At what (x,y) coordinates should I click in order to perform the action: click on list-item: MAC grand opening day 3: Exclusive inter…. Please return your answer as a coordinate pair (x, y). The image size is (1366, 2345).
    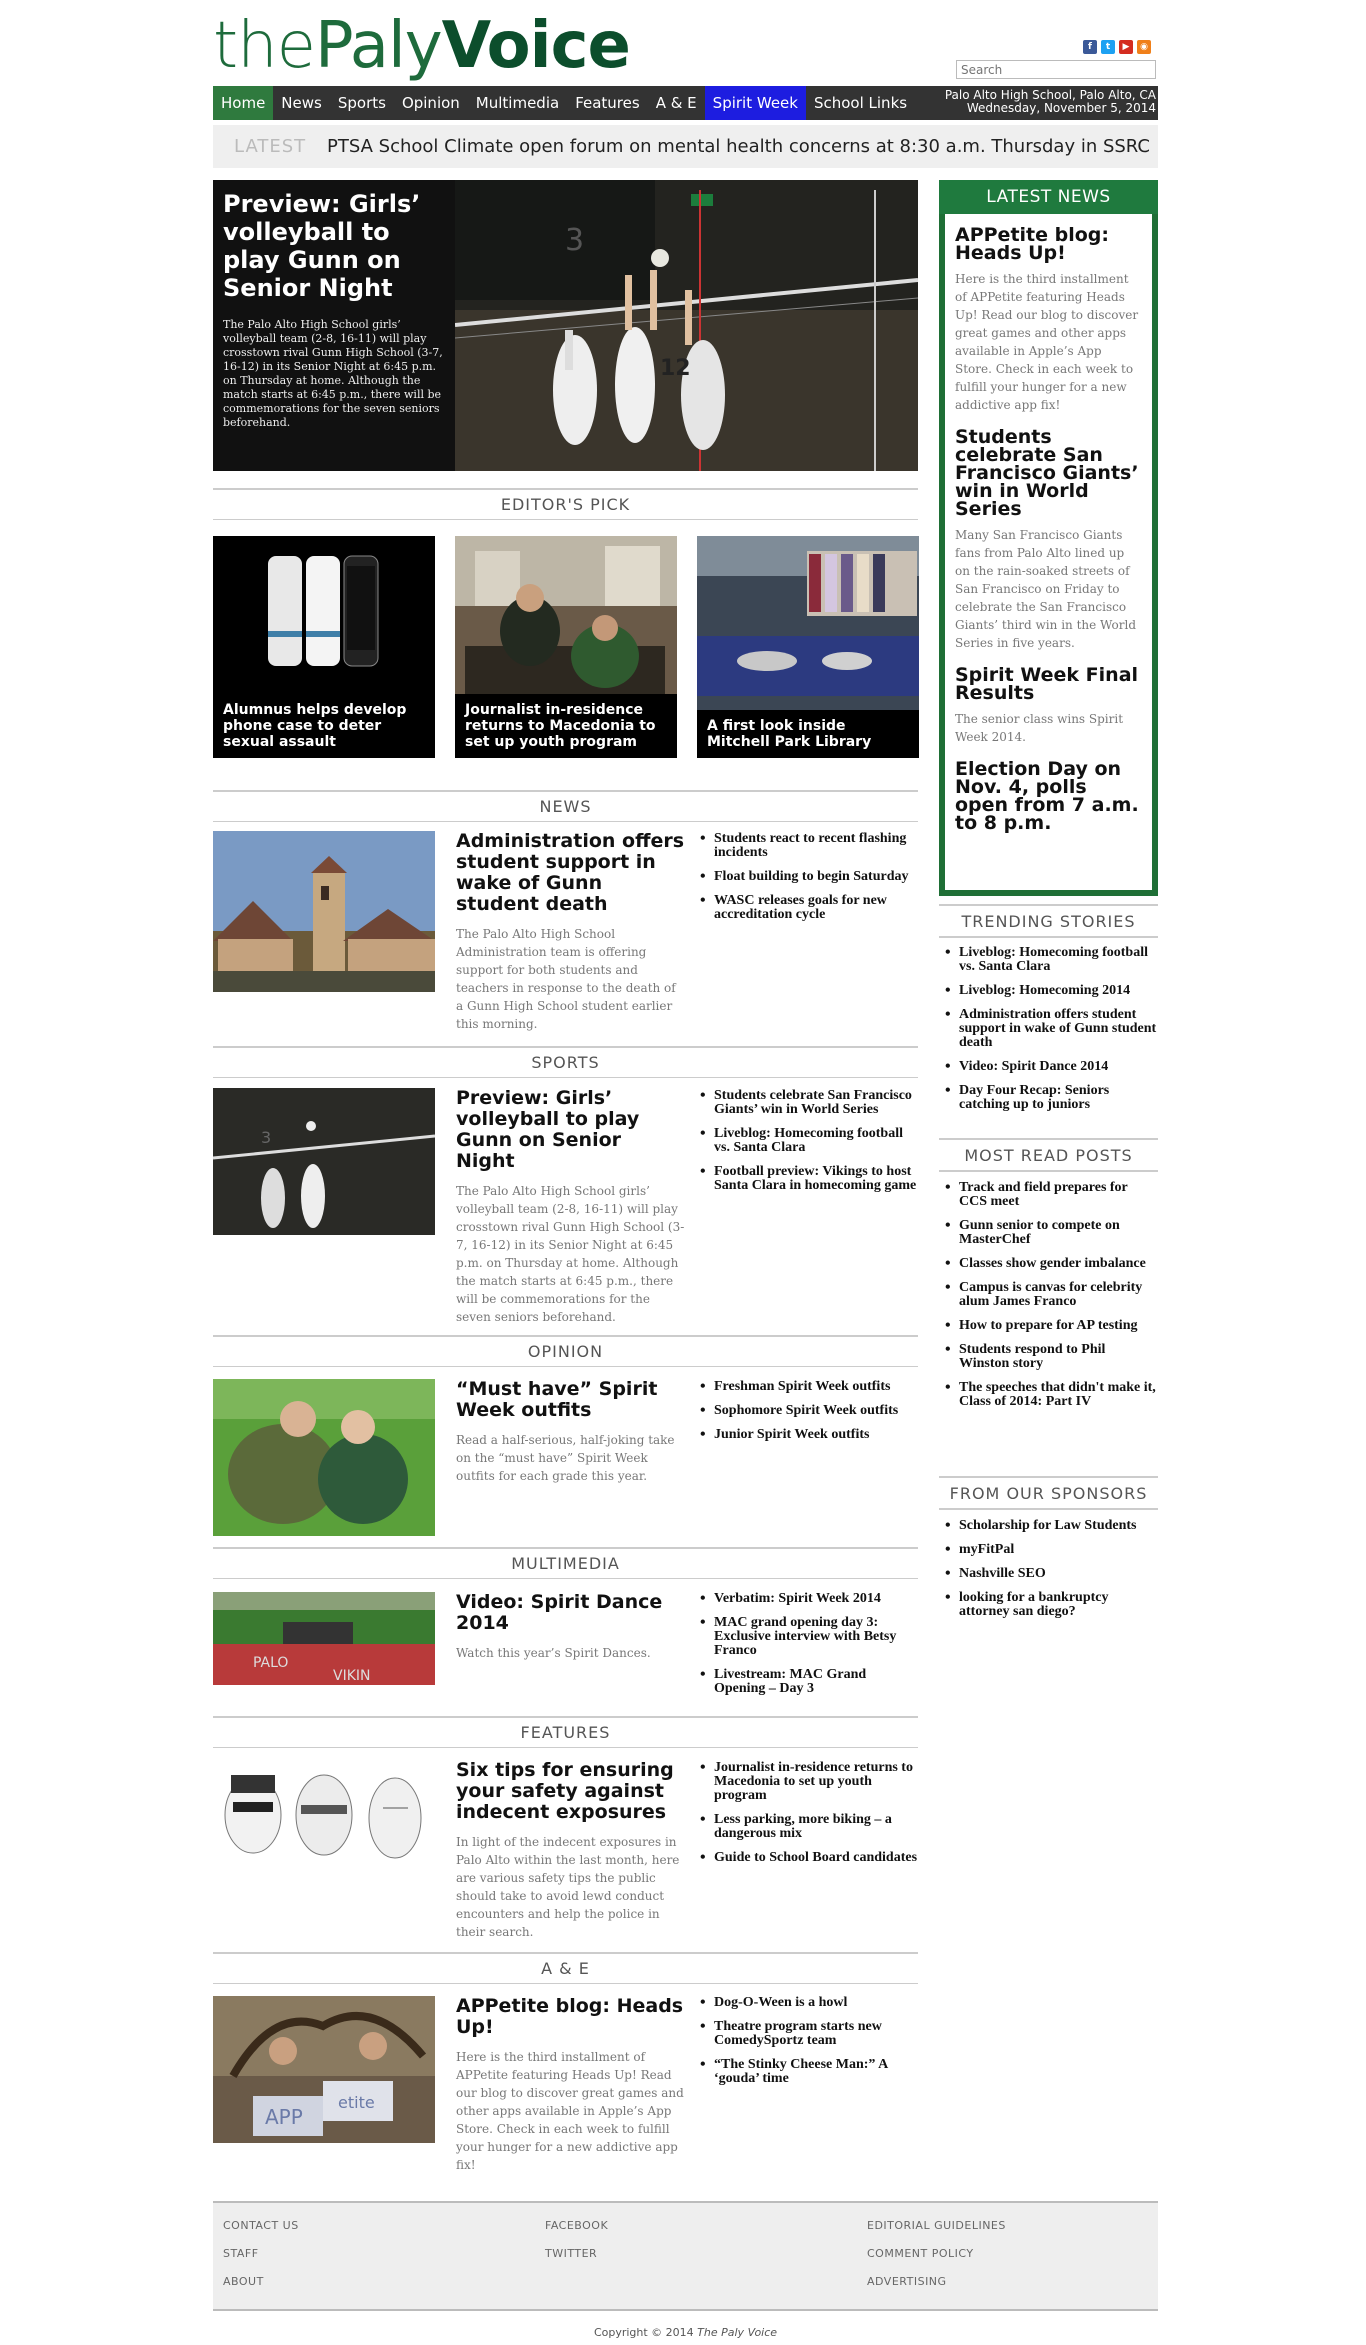
    Looking at the image, I should click on (808, 1637).